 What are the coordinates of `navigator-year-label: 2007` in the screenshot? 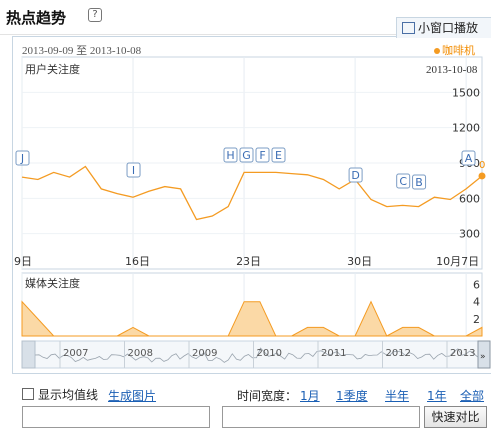 It's located at (75, 353).